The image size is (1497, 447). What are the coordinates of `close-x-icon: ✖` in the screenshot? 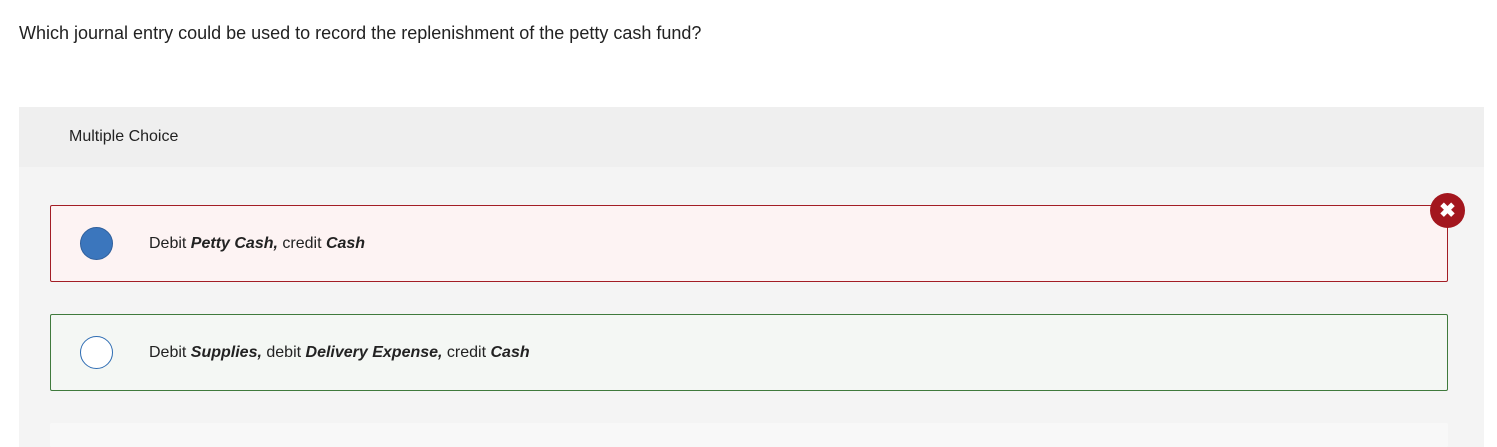 It's located at (1447, 210).